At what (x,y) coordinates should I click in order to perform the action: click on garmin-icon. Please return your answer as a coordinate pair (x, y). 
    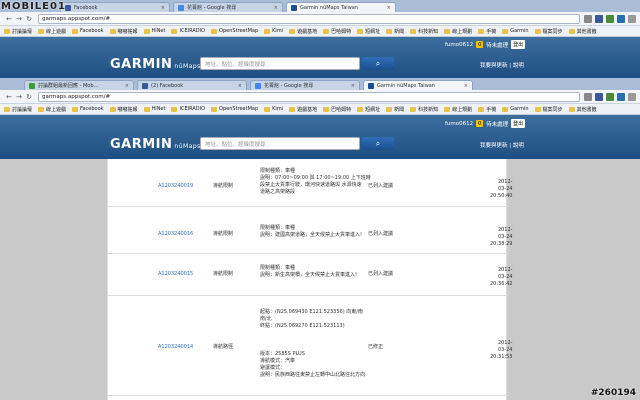
    Looking at the image, I should click on (371, 85).